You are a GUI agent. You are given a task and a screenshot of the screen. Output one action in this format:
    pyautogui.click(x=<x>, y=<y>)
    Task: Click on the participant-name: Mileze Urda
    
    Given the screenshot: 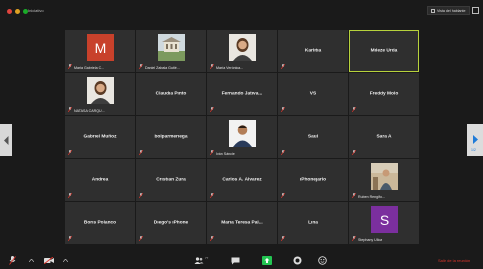 What is the action you would take?
    pyautogui.click(x=384, y=51)
    